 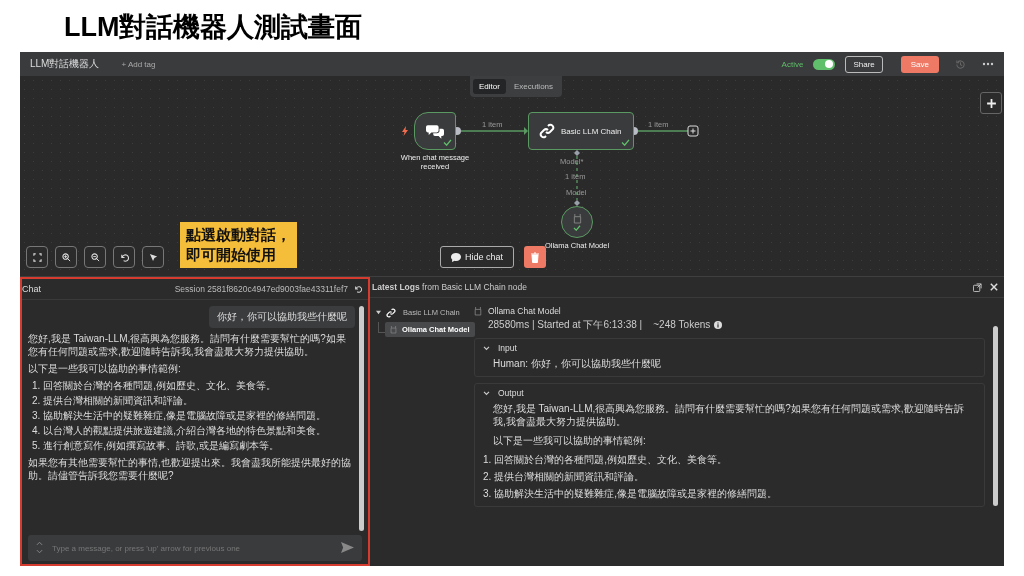 I want to click on list-number: 5., so click(x=36, y=445).